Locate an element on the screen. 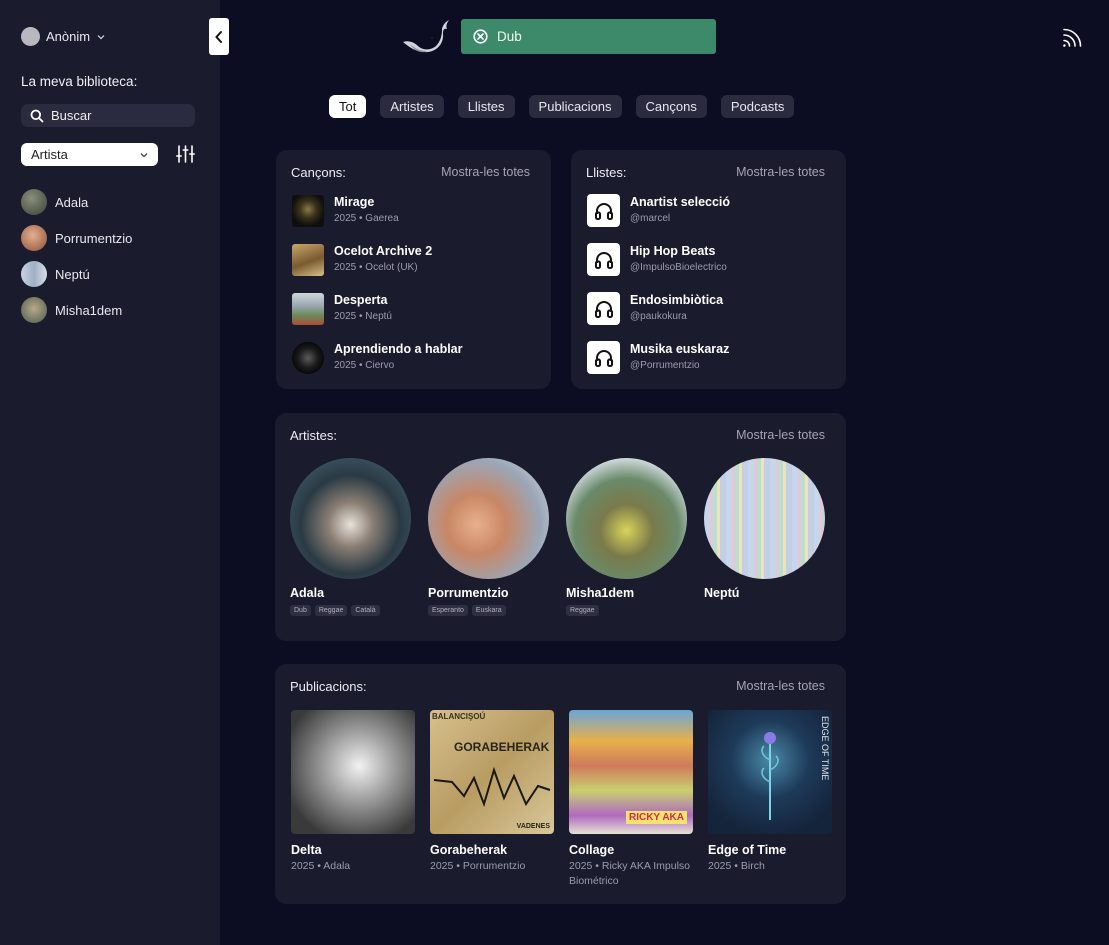 This screenshot has width=1109, height=945. song-item: Ocelot Archive 2 2025 • Ocelot (UK) is located at coordinates (377, 259).